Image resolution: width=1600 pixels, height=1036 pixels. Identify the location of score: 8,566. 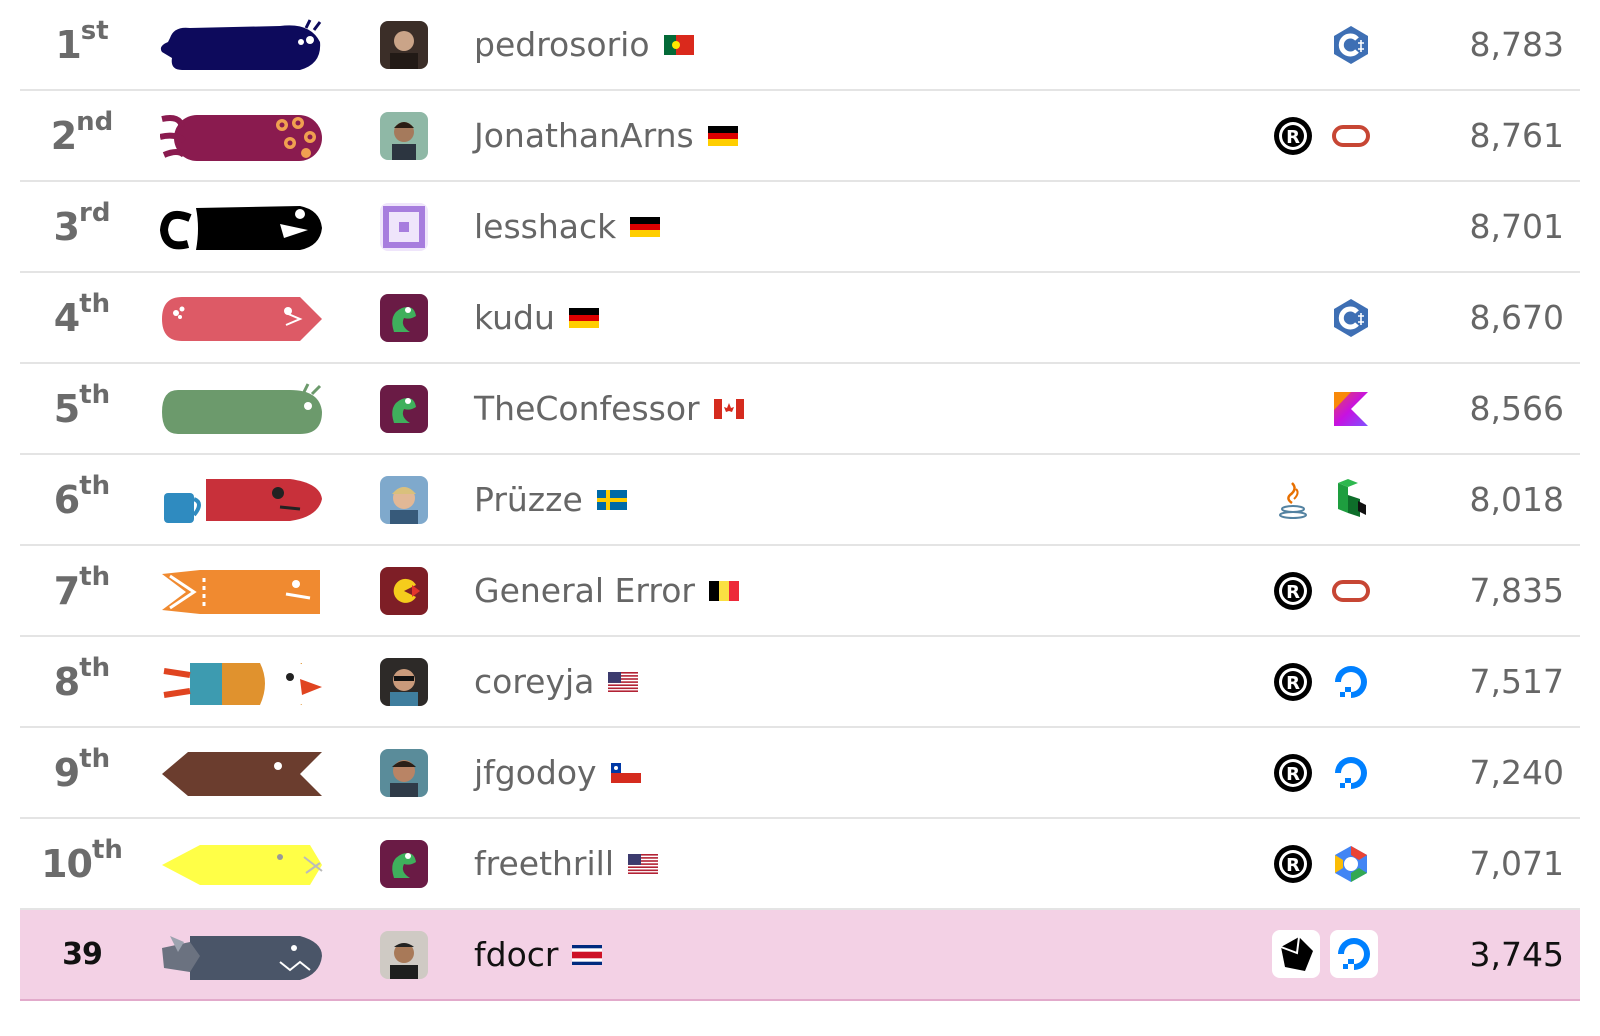
(1516, 408).